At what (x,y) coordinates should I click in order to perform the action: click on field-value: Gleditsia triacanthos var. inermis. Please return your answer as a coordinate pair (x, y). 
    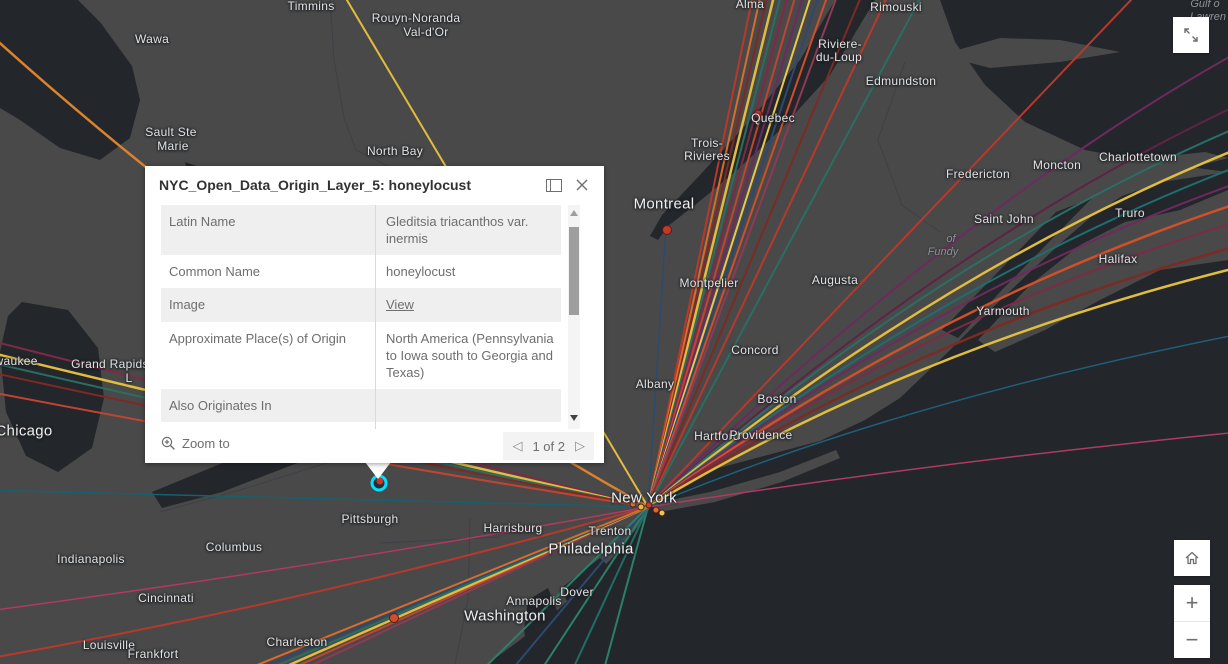
    Looking at the image, I should click on (468, 230).